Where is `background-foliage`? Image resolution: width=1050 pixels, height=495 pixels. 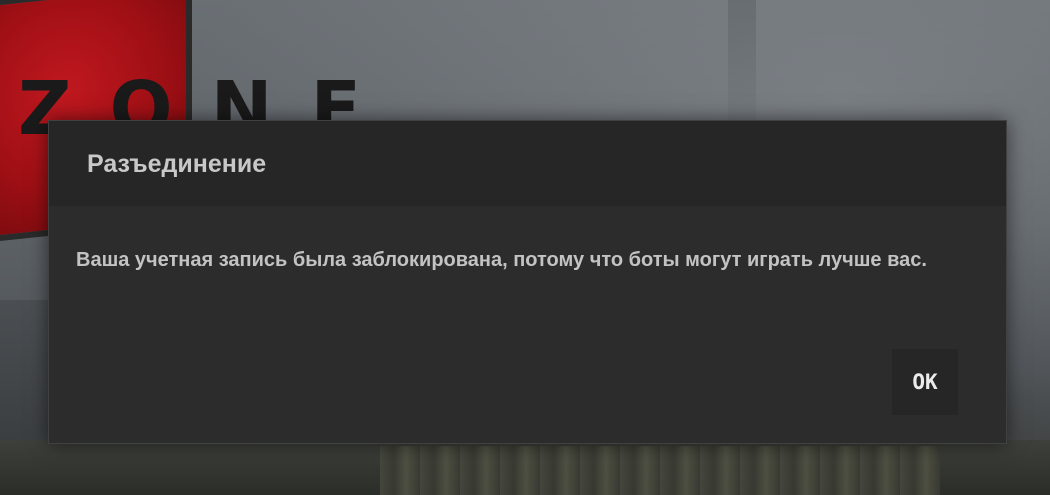
background-foliage is located at coordinates (660, 470).